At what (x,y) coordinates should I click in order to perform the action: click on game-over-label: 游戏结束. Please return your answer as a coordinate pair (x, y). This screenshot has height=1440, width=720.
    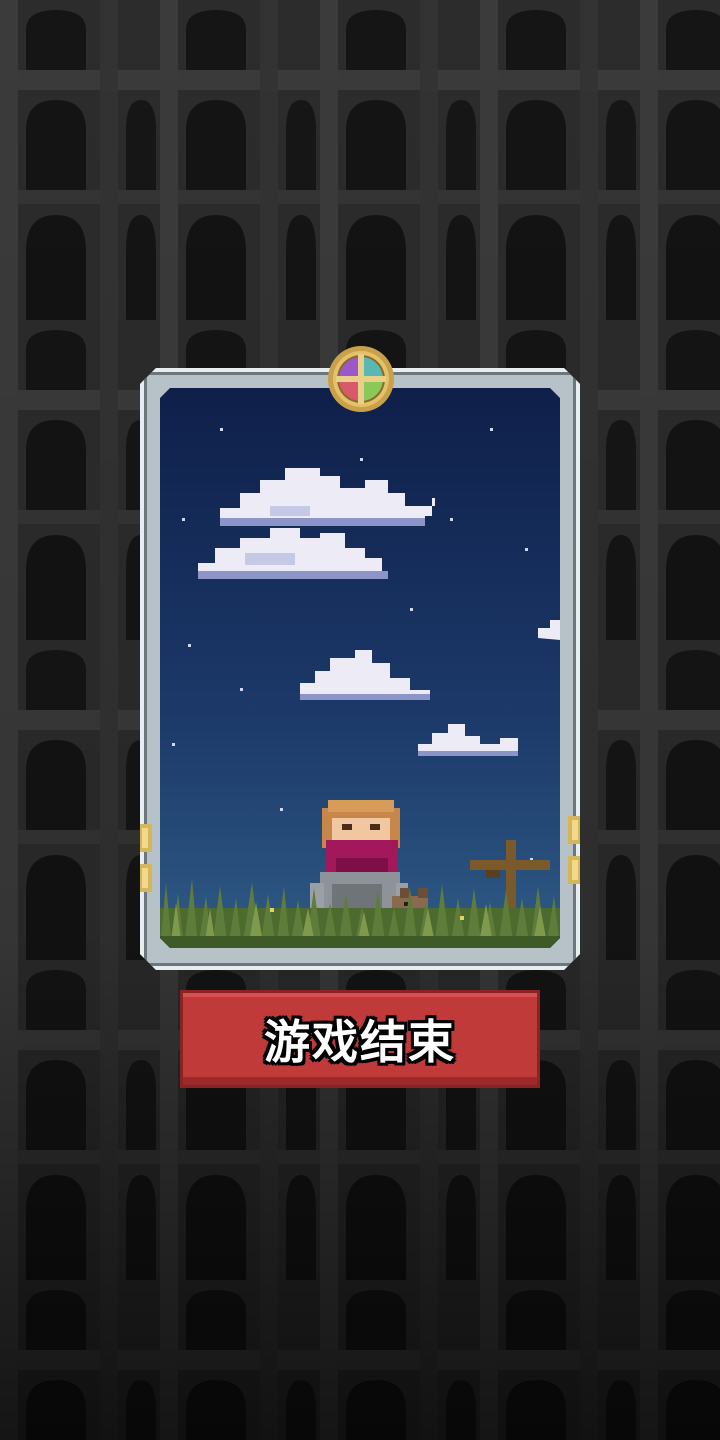
    Looking at the image, I should click on (360, 1042).